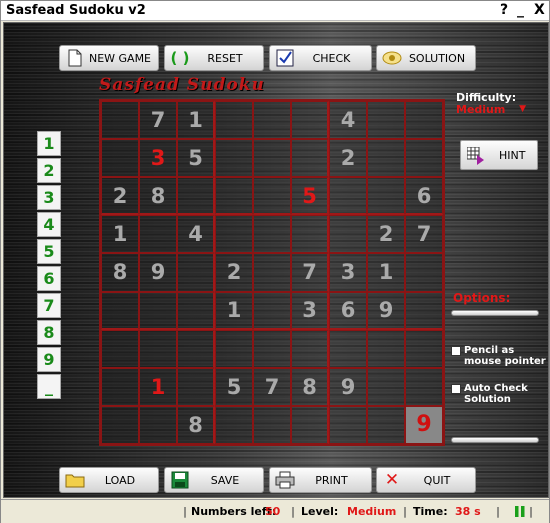  What do you see at coordinates (386, 386) in the screenshot?
I see `sudoku-cell-r8c8` at bounding box center [386, 386].